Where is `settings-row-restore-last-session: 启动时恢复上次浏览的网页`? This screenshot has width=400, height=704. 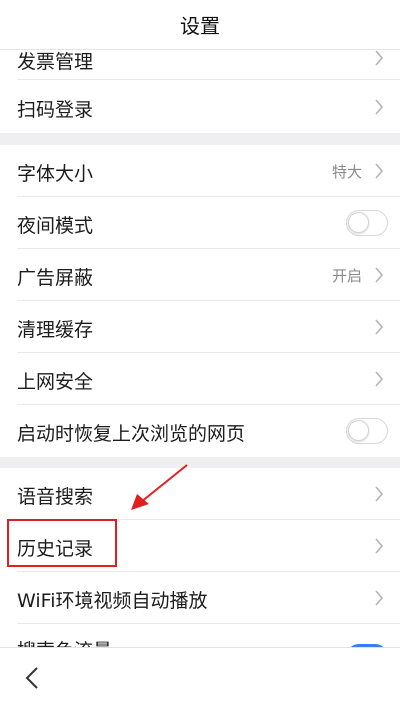
settings-row-restore-last-session: 启动时恢复上次浏览的网页 is located at coordinates (200, 431).